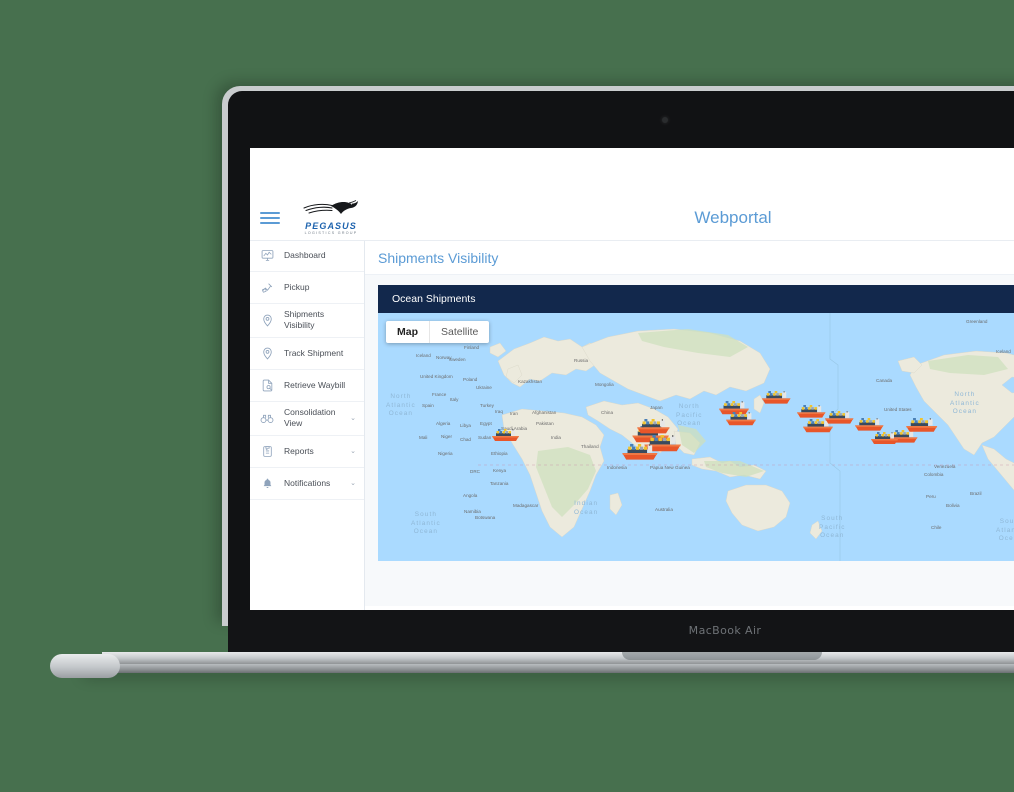 The height and width of the screenshot is (792, 1014). I want to click on sidebar-item-label: Dashboard, so click(305, 254).